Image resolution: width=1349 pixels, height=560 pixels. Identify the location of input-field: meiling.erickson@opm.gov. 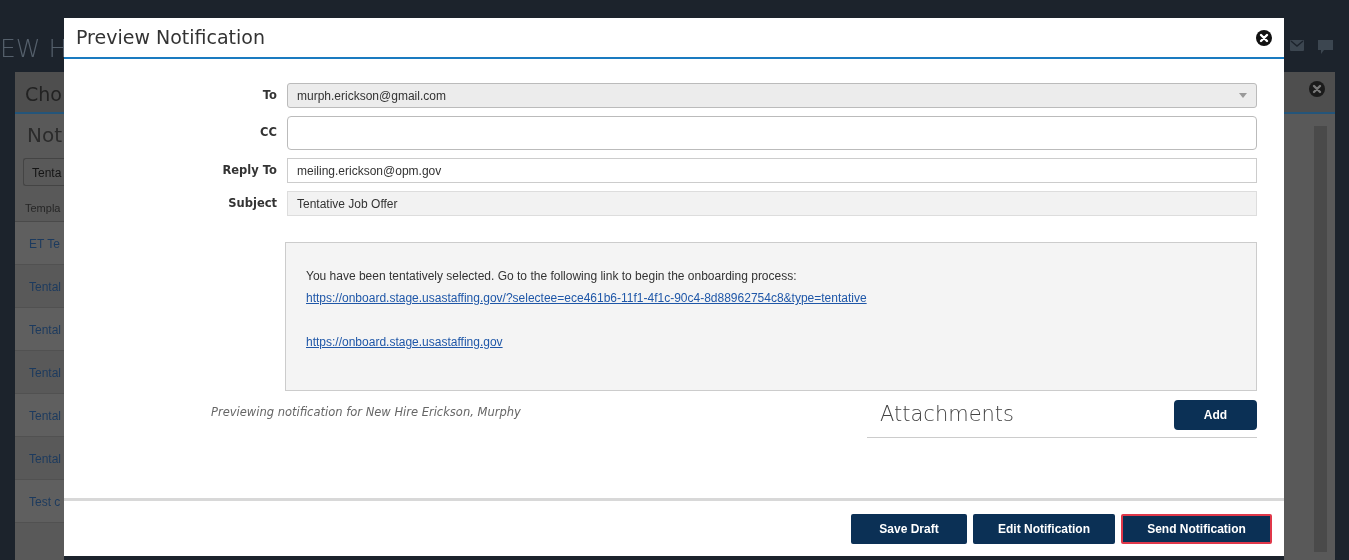
(772, 170).